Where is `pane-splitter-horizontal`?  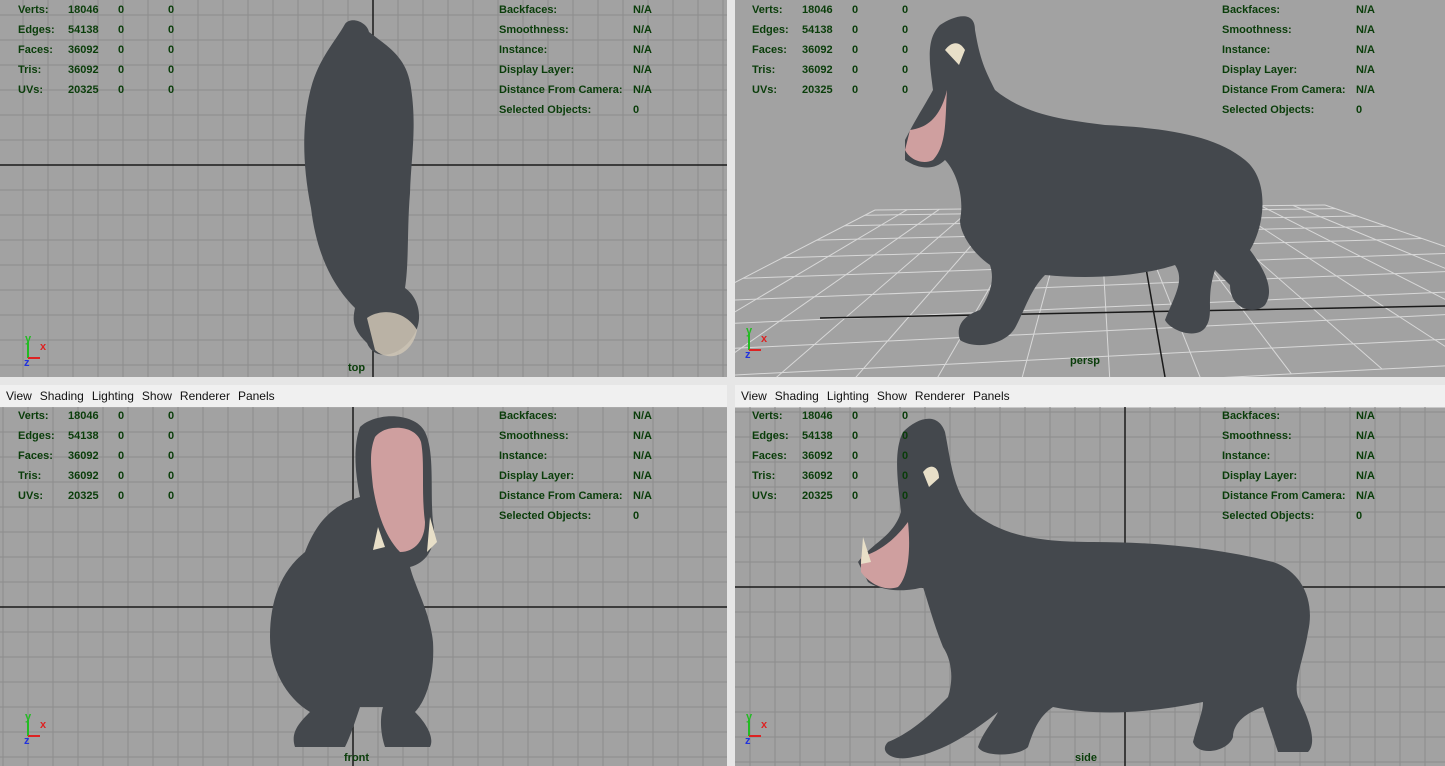 pane-splitter-horizontal is located at coordinates (722, 381).